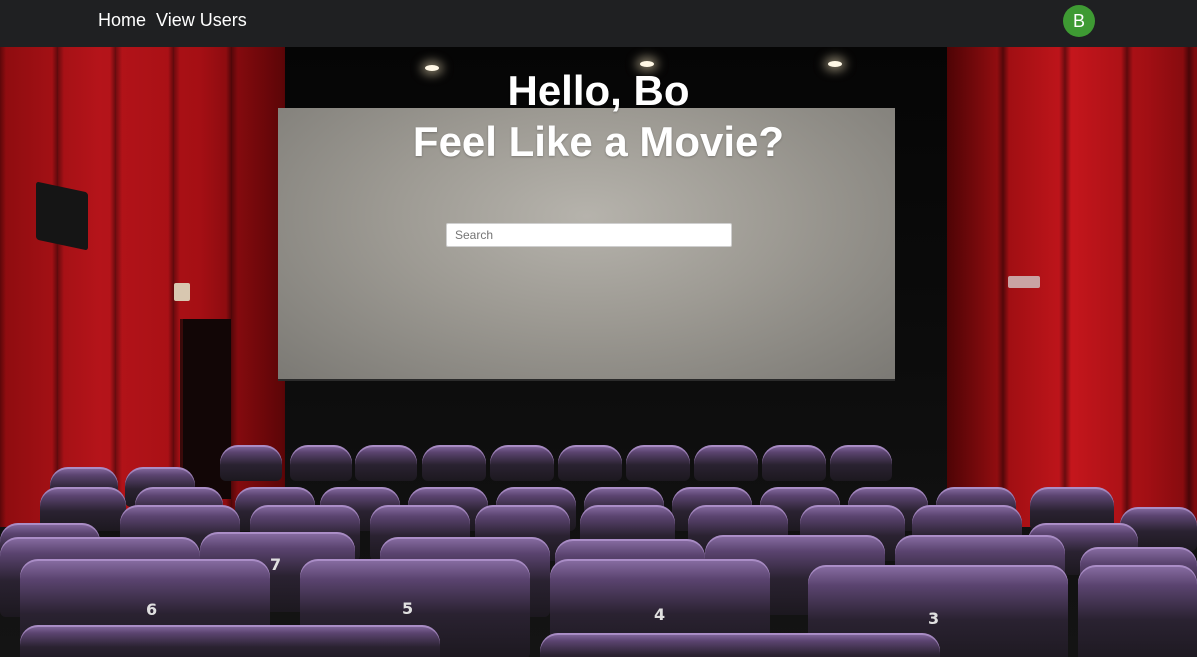 The width and height of the screenshot is (1197, 657). I want to click on seat-number: 3, so click(934, 618).